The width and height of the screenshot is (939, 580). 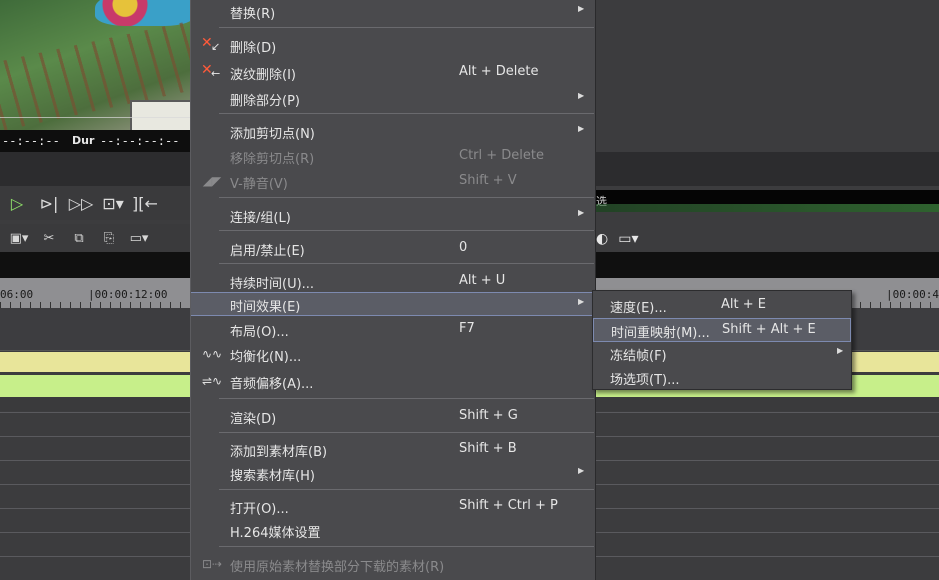 I want to click on timeline-toolbar: ▣▾ ✂ ⧉ ⎘ ▭▾, so click(x=95, y=238).